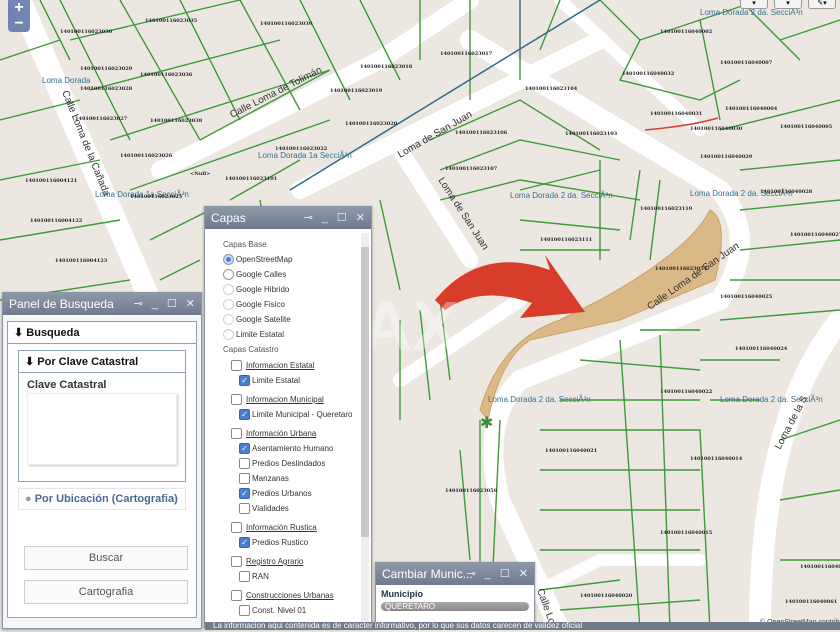  What do you see at coordinates (297, 319) in the screenshot?
I see `base-layer-option: Google Satelite` at bounding box center [297, 319].